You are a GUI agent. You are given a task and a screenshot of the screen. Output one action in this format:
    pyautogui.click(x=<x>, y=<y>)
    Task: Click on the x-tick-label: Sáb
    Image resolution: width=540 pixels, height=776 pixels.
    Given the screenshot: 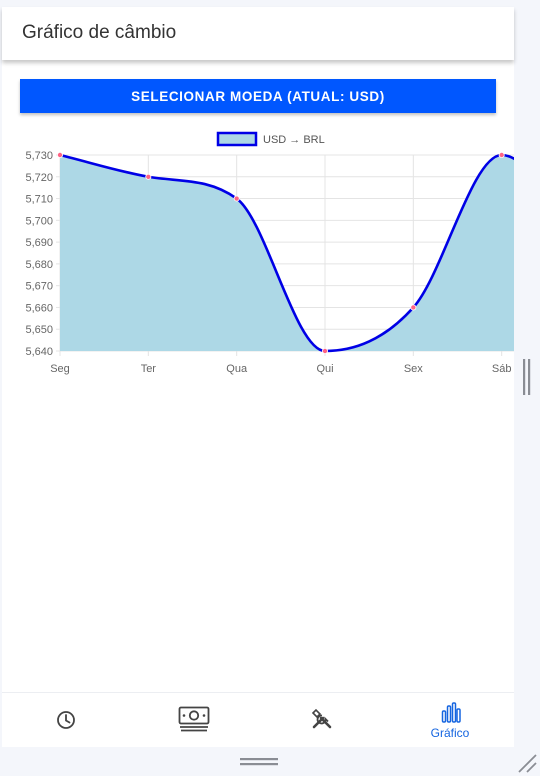 What is the action you would take?
    pyautogui.click(x=502, y=369)
    